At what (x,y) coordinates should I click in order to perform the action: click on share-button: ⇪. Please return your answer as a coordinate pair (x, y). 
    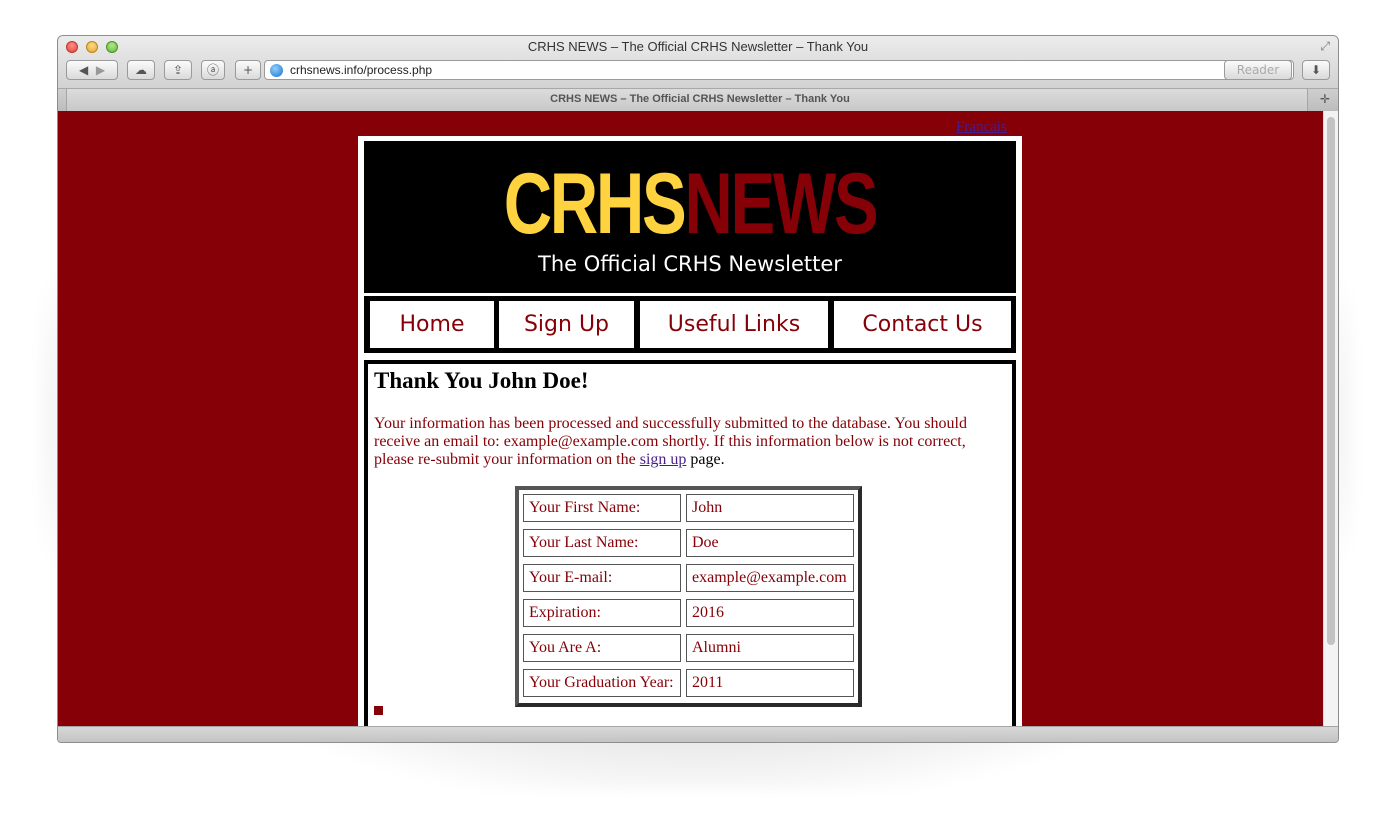
    Looking at the image, I should click on (178, 70).